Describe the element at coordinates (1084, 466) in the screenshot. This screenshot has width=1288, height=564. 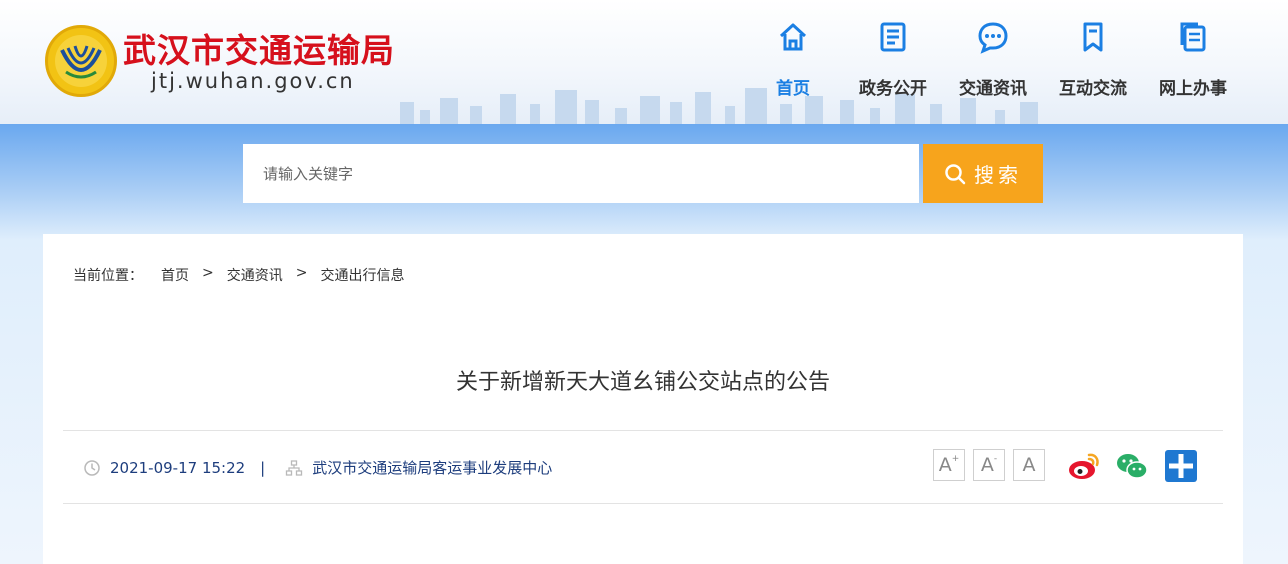
I see `weibo-icon` at that location.